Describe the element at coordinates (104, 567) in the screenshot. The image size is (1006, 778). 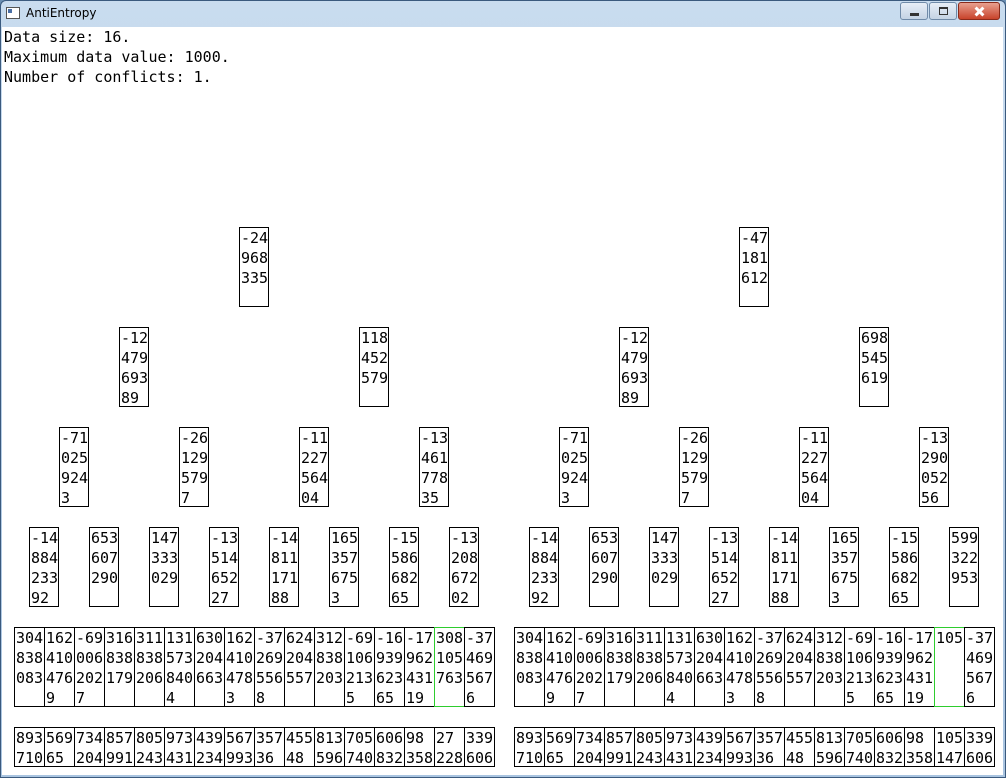
I see `tree-1-level3-hash: 653 607 290` at that location.